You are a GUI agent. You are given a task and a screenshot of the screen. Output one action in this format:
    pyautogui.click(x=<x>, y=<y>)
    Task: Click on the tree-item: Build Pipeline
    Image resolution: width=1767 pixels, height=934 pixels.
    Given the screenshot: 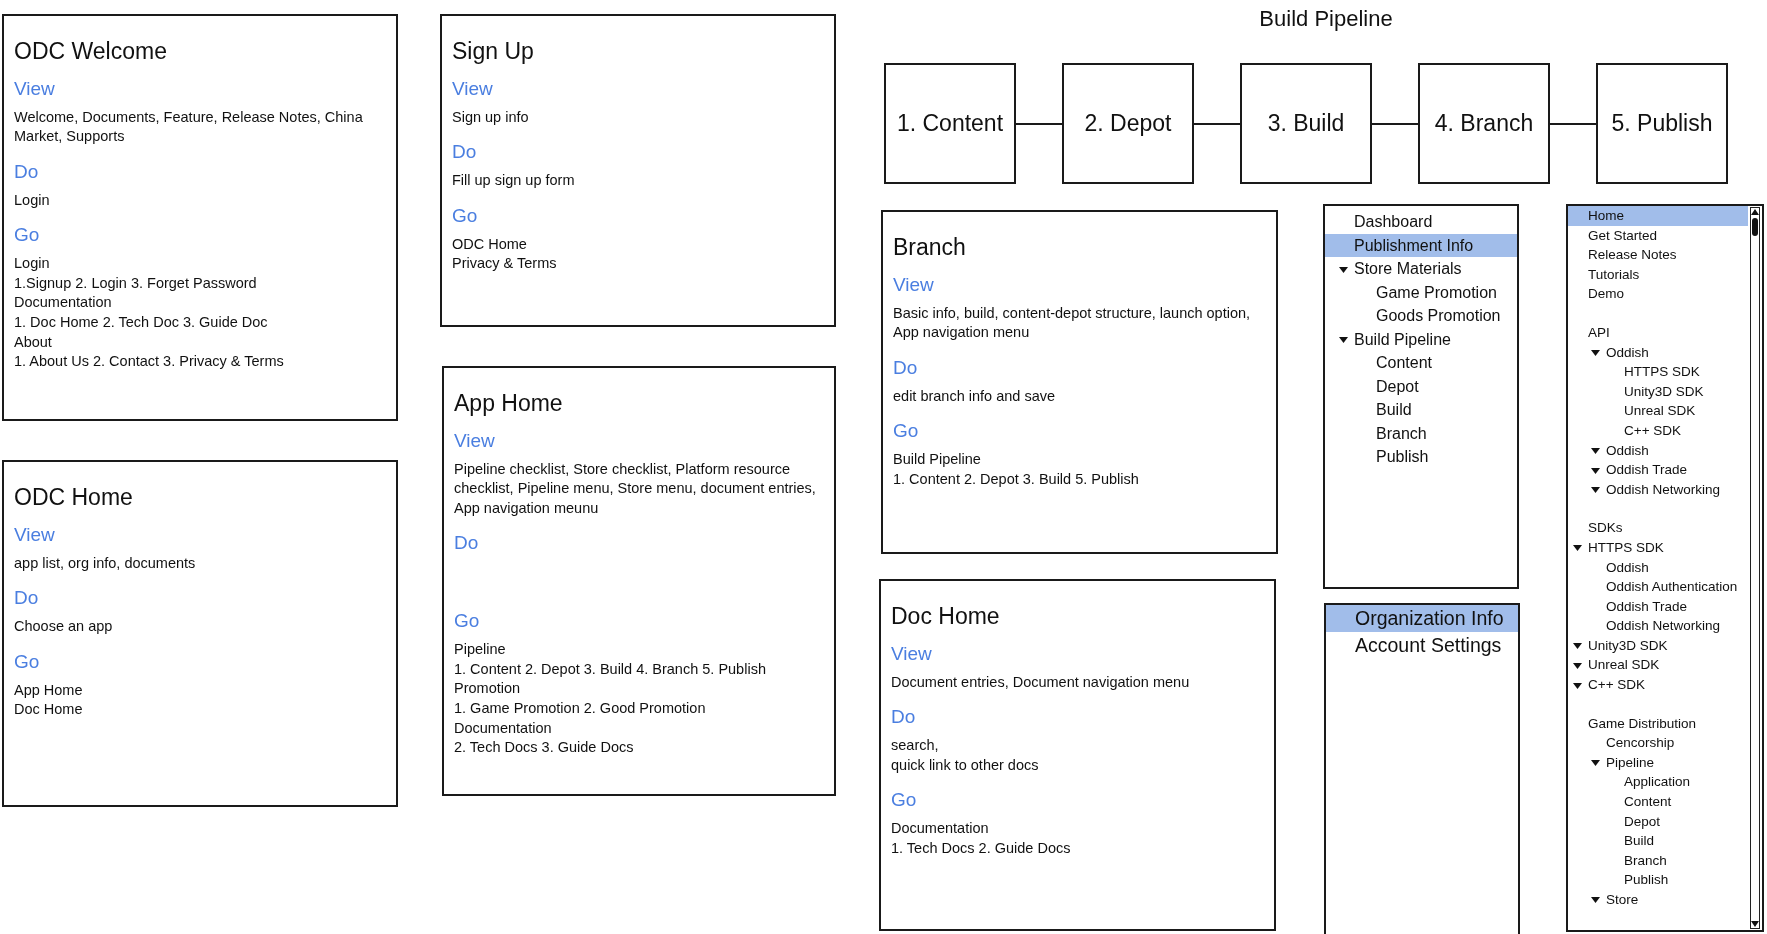 What is the action you would take?
    pyautogui.click(x=1421, y=339)
    